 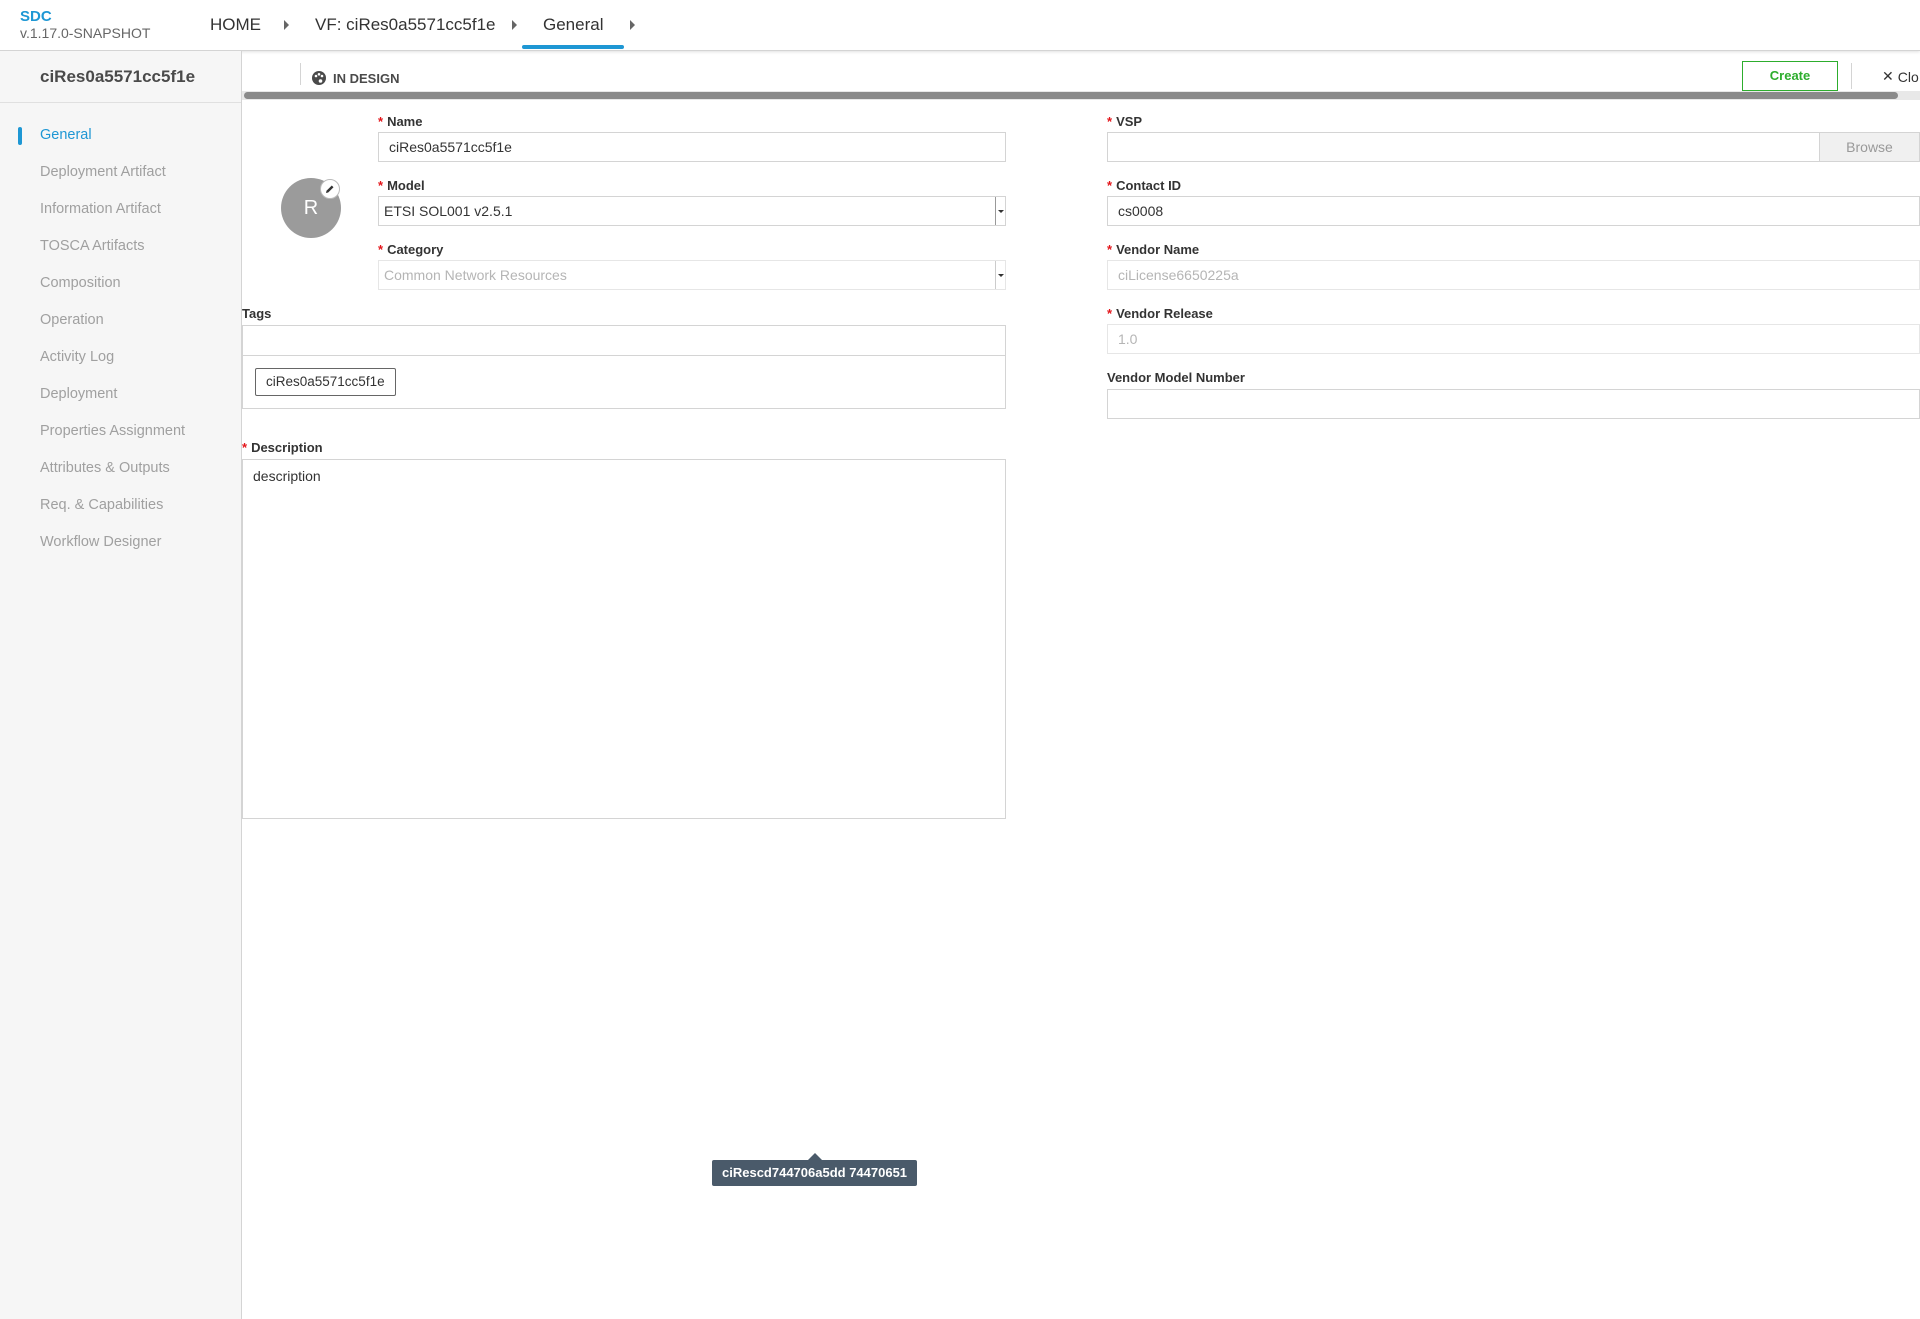 What do you see at coordinates (366, 78) in the screenshot?
I see `status-label: IN DESIGN` at bounding box center [366, 78].